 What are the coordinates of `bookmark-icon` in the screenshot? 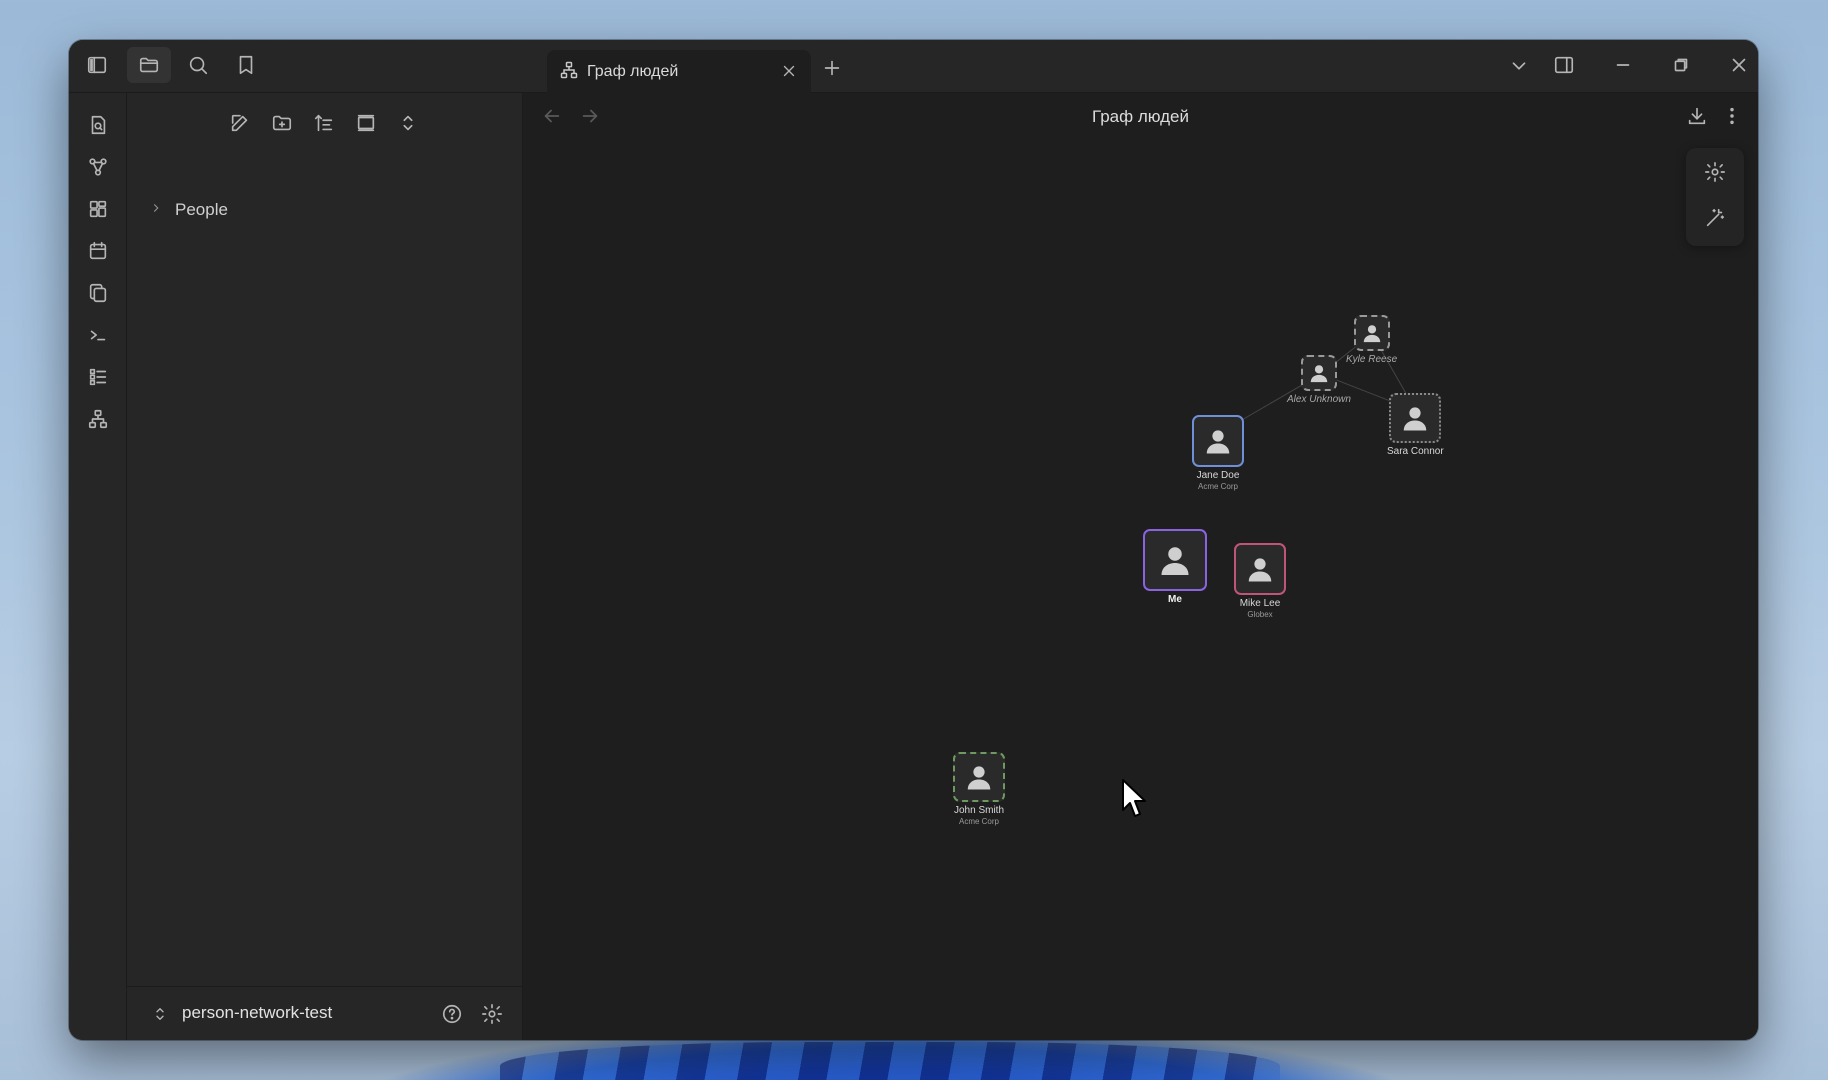 It's located at (246, 65).